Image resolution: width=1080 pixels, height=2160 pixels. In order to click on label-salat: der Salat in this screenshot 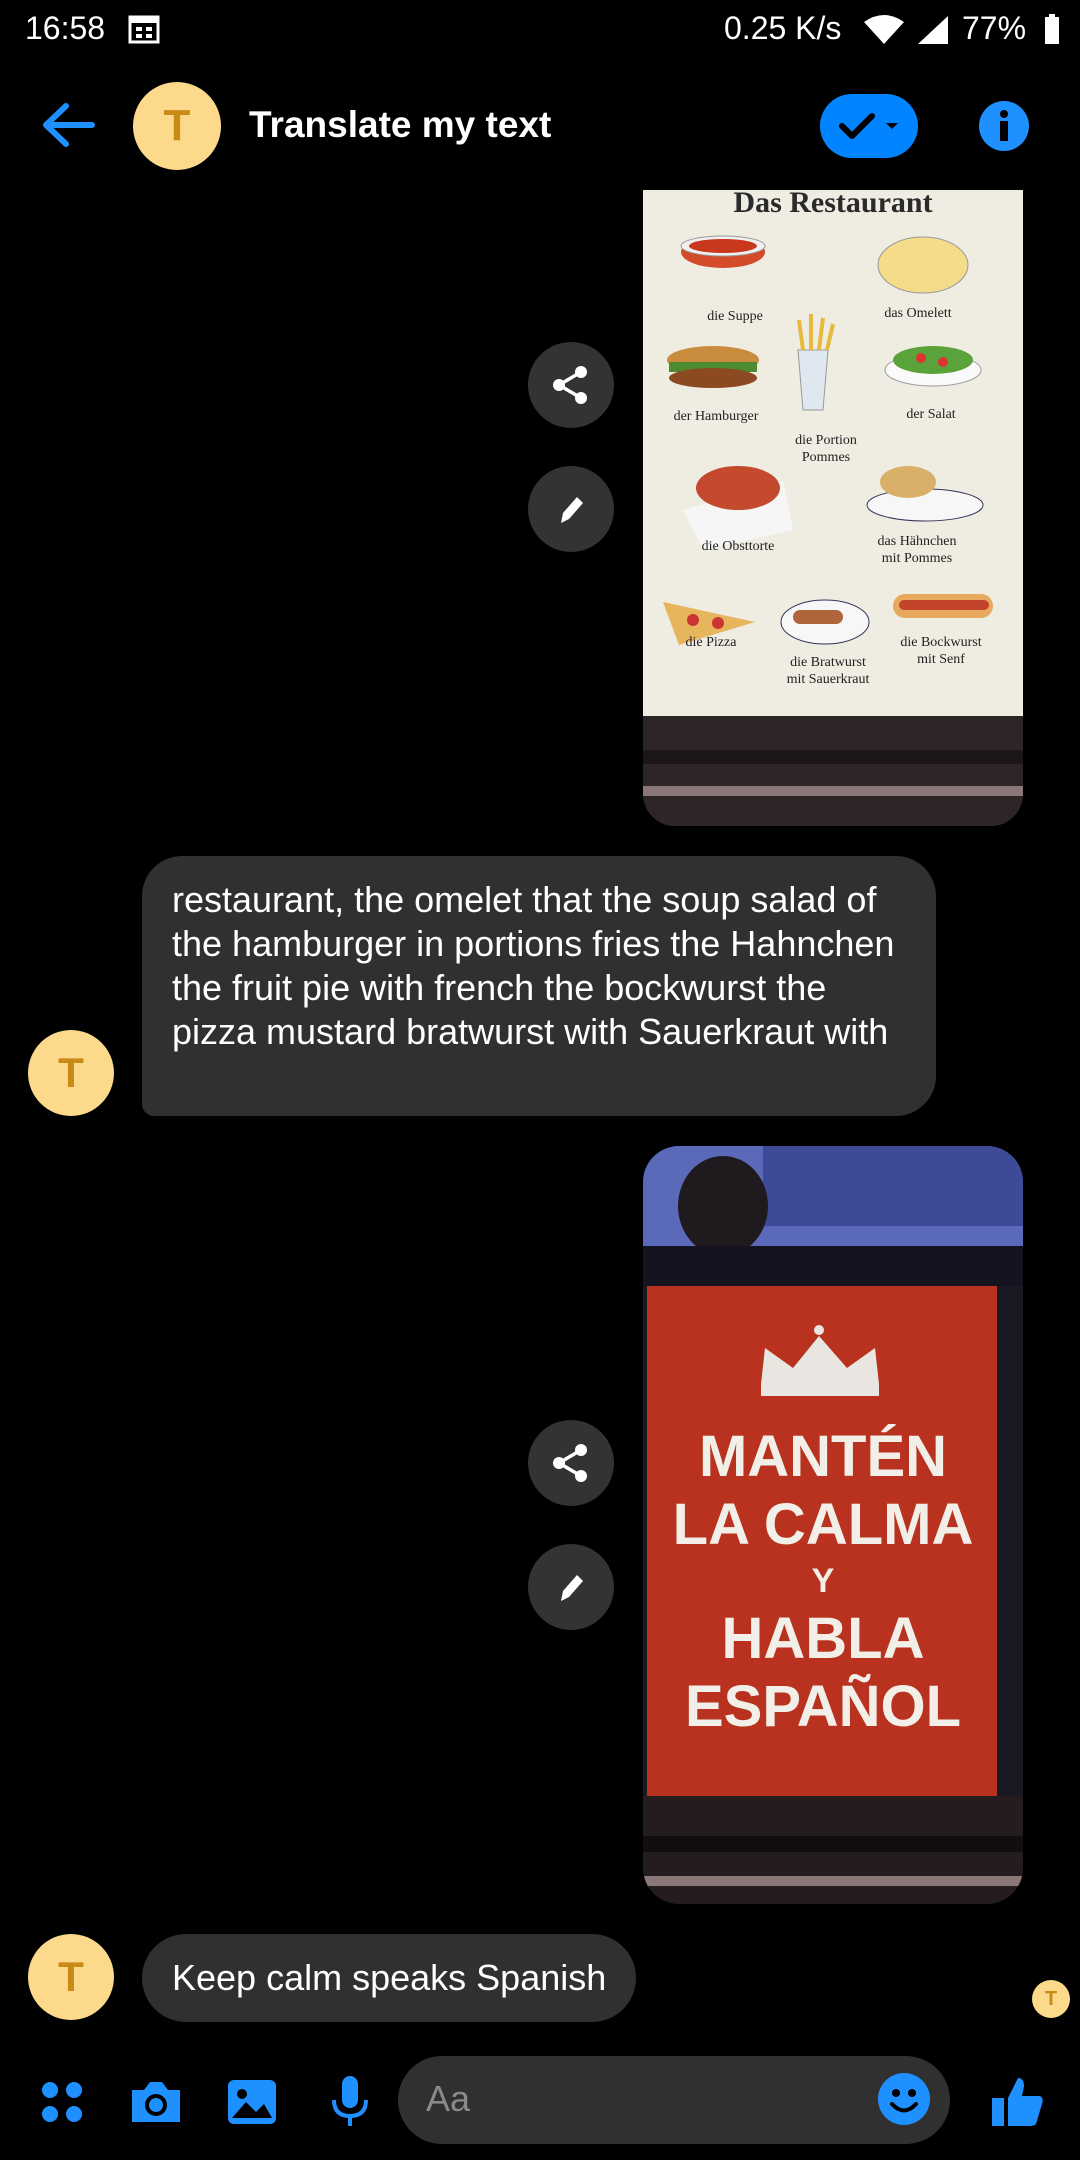, I will do `click(930, 414)`.